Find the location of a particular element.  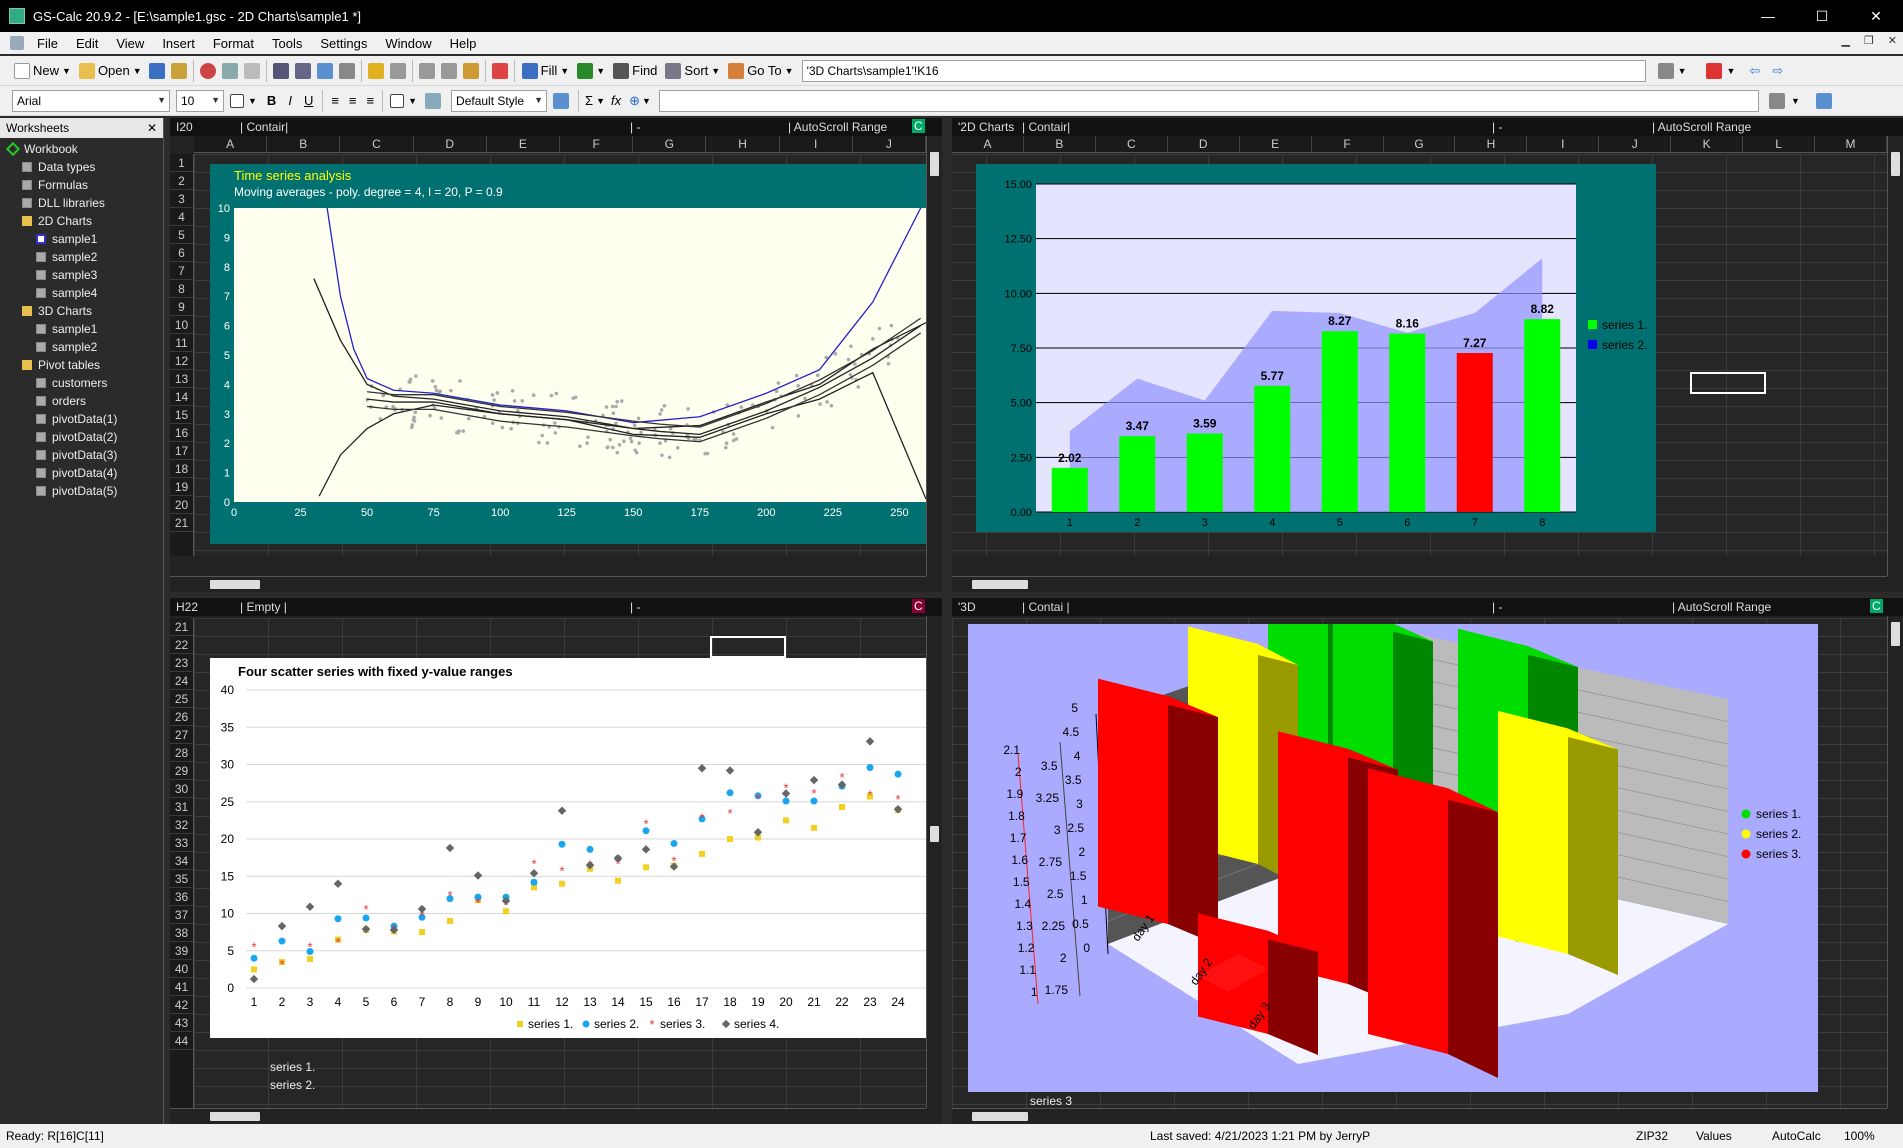

row-header-cell: 40 is located at coordinates (181, 969).